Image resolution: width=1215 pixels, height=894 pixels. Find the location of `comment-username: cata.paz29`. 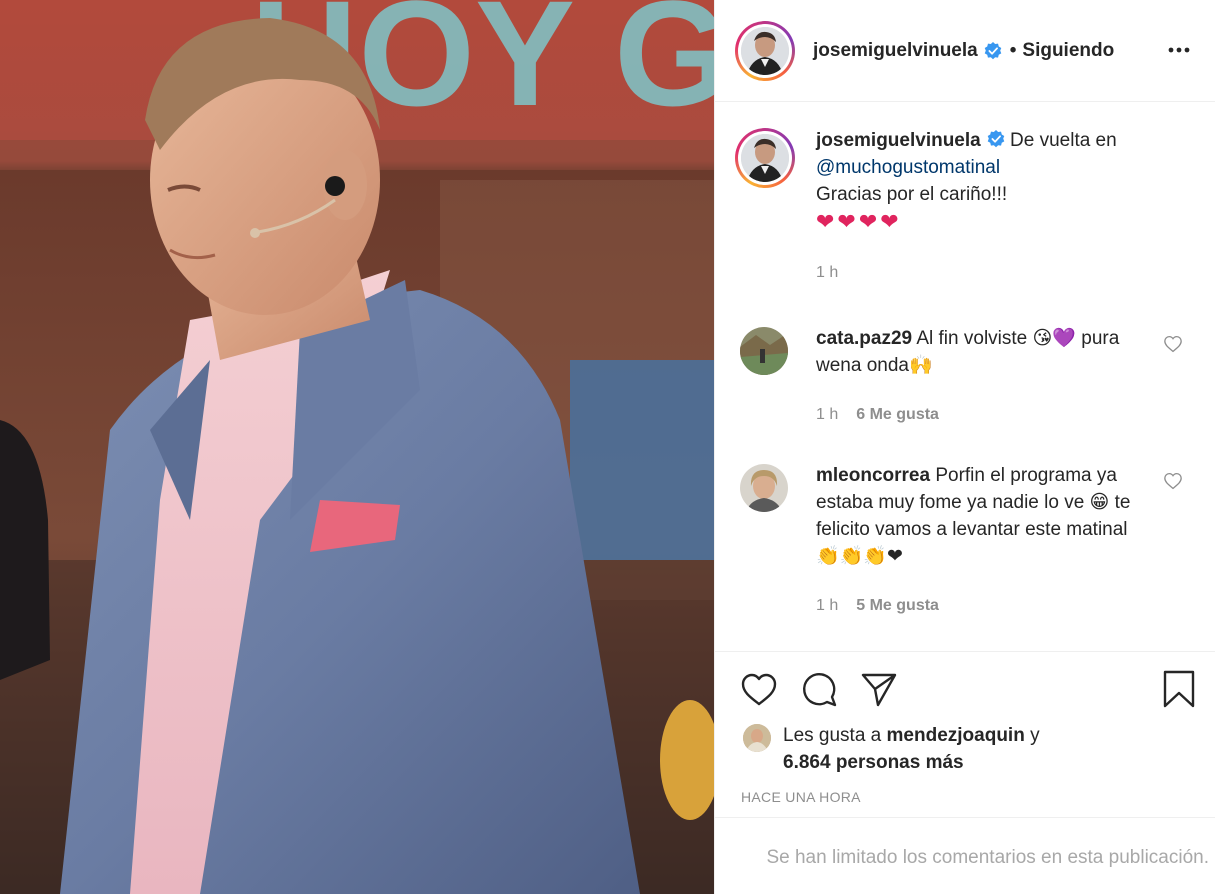

comment-username: cata.paz29 is located at coordinates (864, 338).